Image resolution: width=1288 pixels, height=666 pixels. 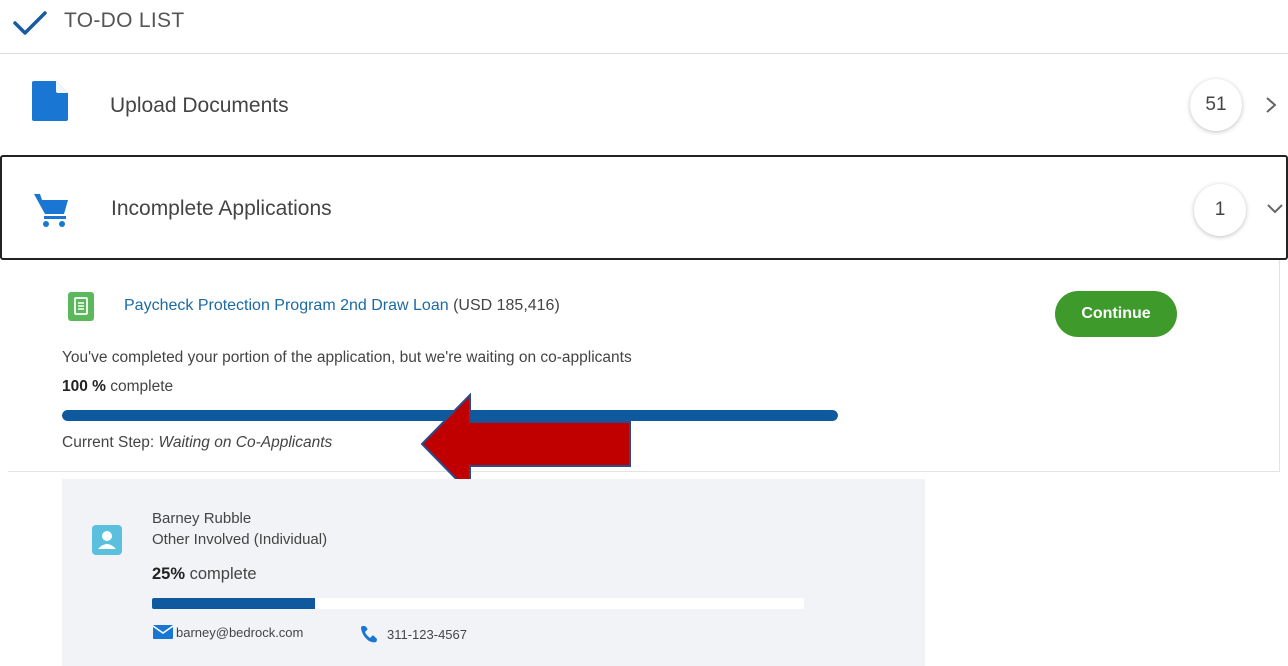 What do you see at coordinates (369, 634) in the screenshot?
I see `phone-icon` at bounding box center [369, 634].